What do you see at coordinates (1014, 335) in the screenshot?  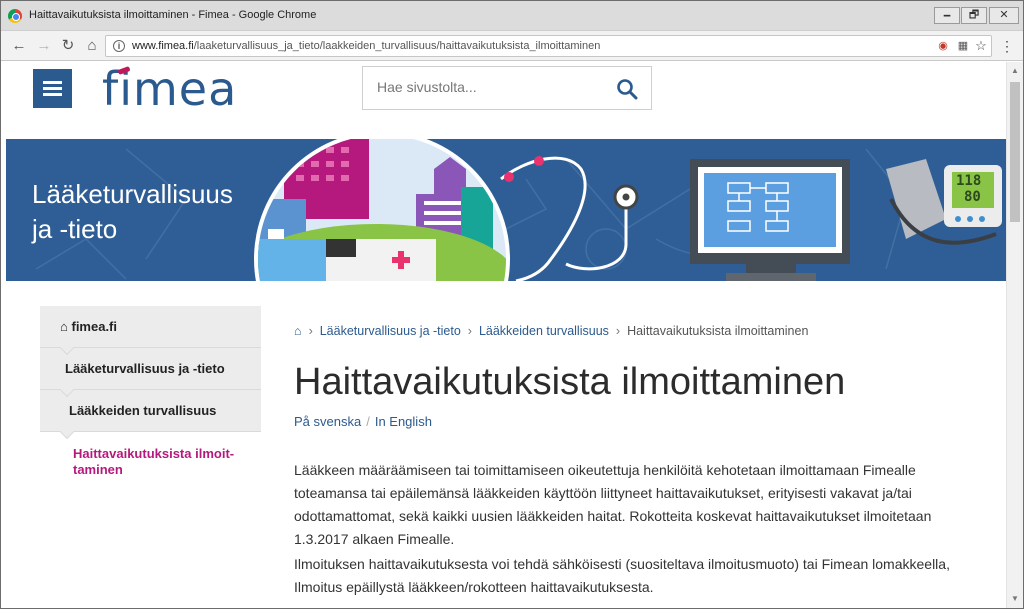 I see `page-scrollbar: ▲ ▼` at bounding box center [1014, 335].